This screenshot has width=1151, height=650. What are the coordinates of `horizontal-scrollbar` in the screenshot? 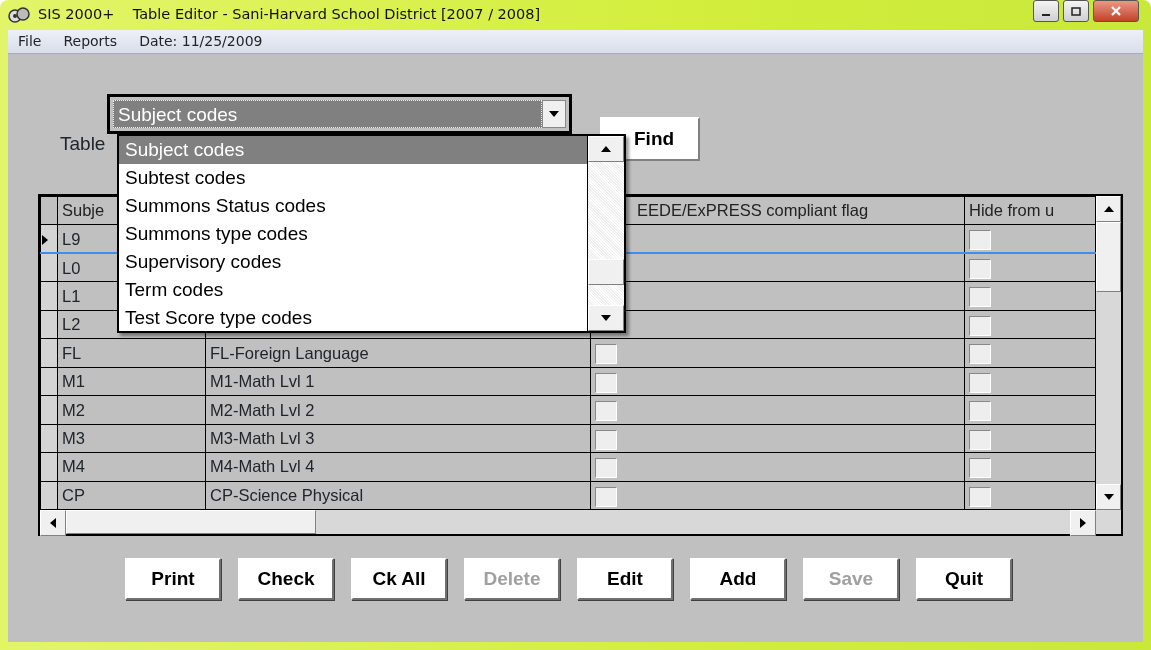 It's located at (580, 522).